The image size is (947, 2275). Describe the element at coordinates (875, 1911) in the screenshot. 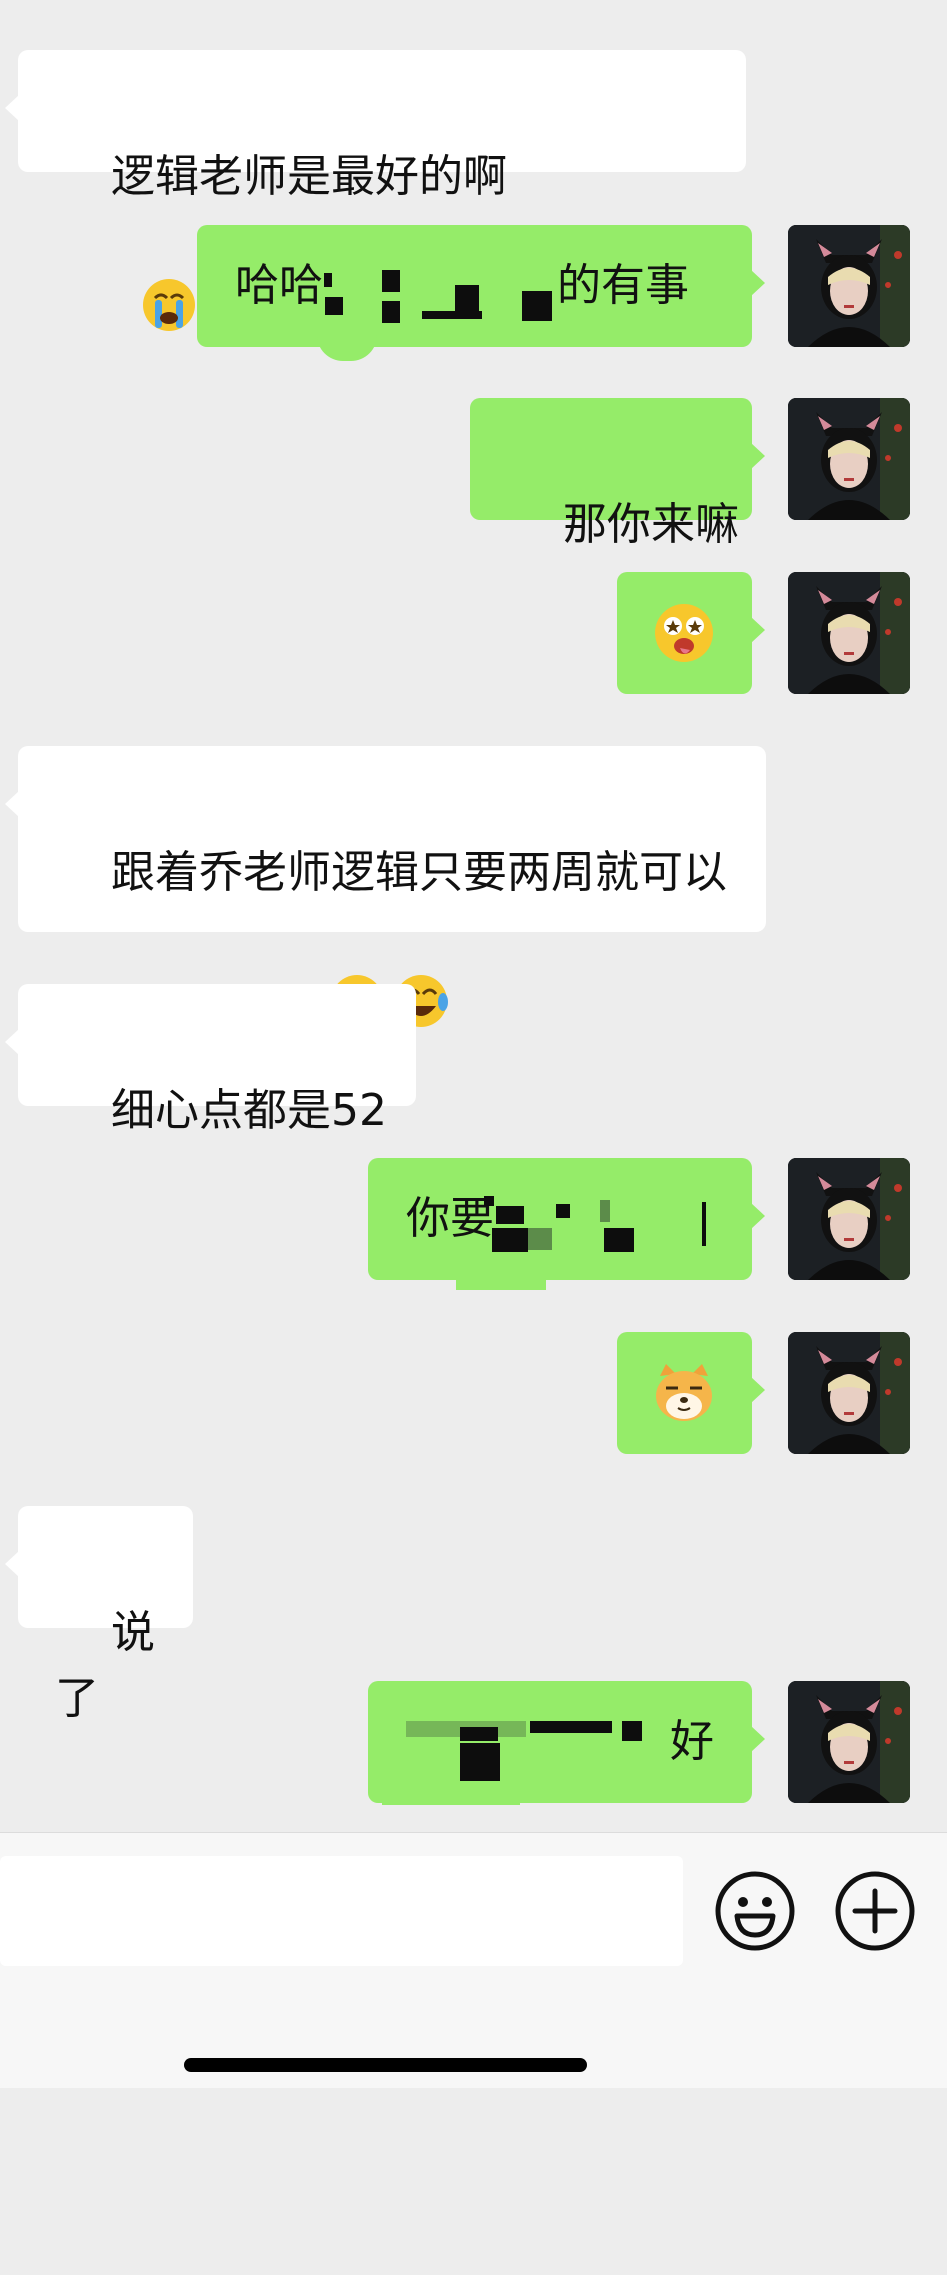

I see `plus-circle-icon` at that location.